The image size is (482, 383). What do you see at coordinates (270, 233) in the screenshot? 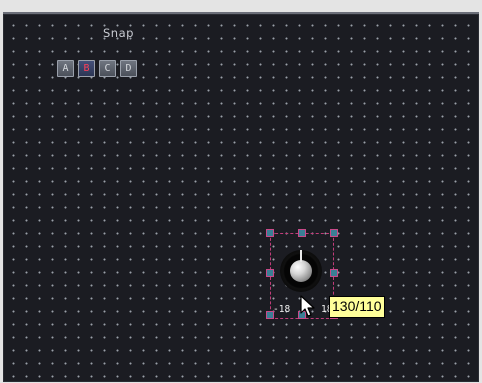
I see `resize-handle-top-left` at bounding box center [270, 233].